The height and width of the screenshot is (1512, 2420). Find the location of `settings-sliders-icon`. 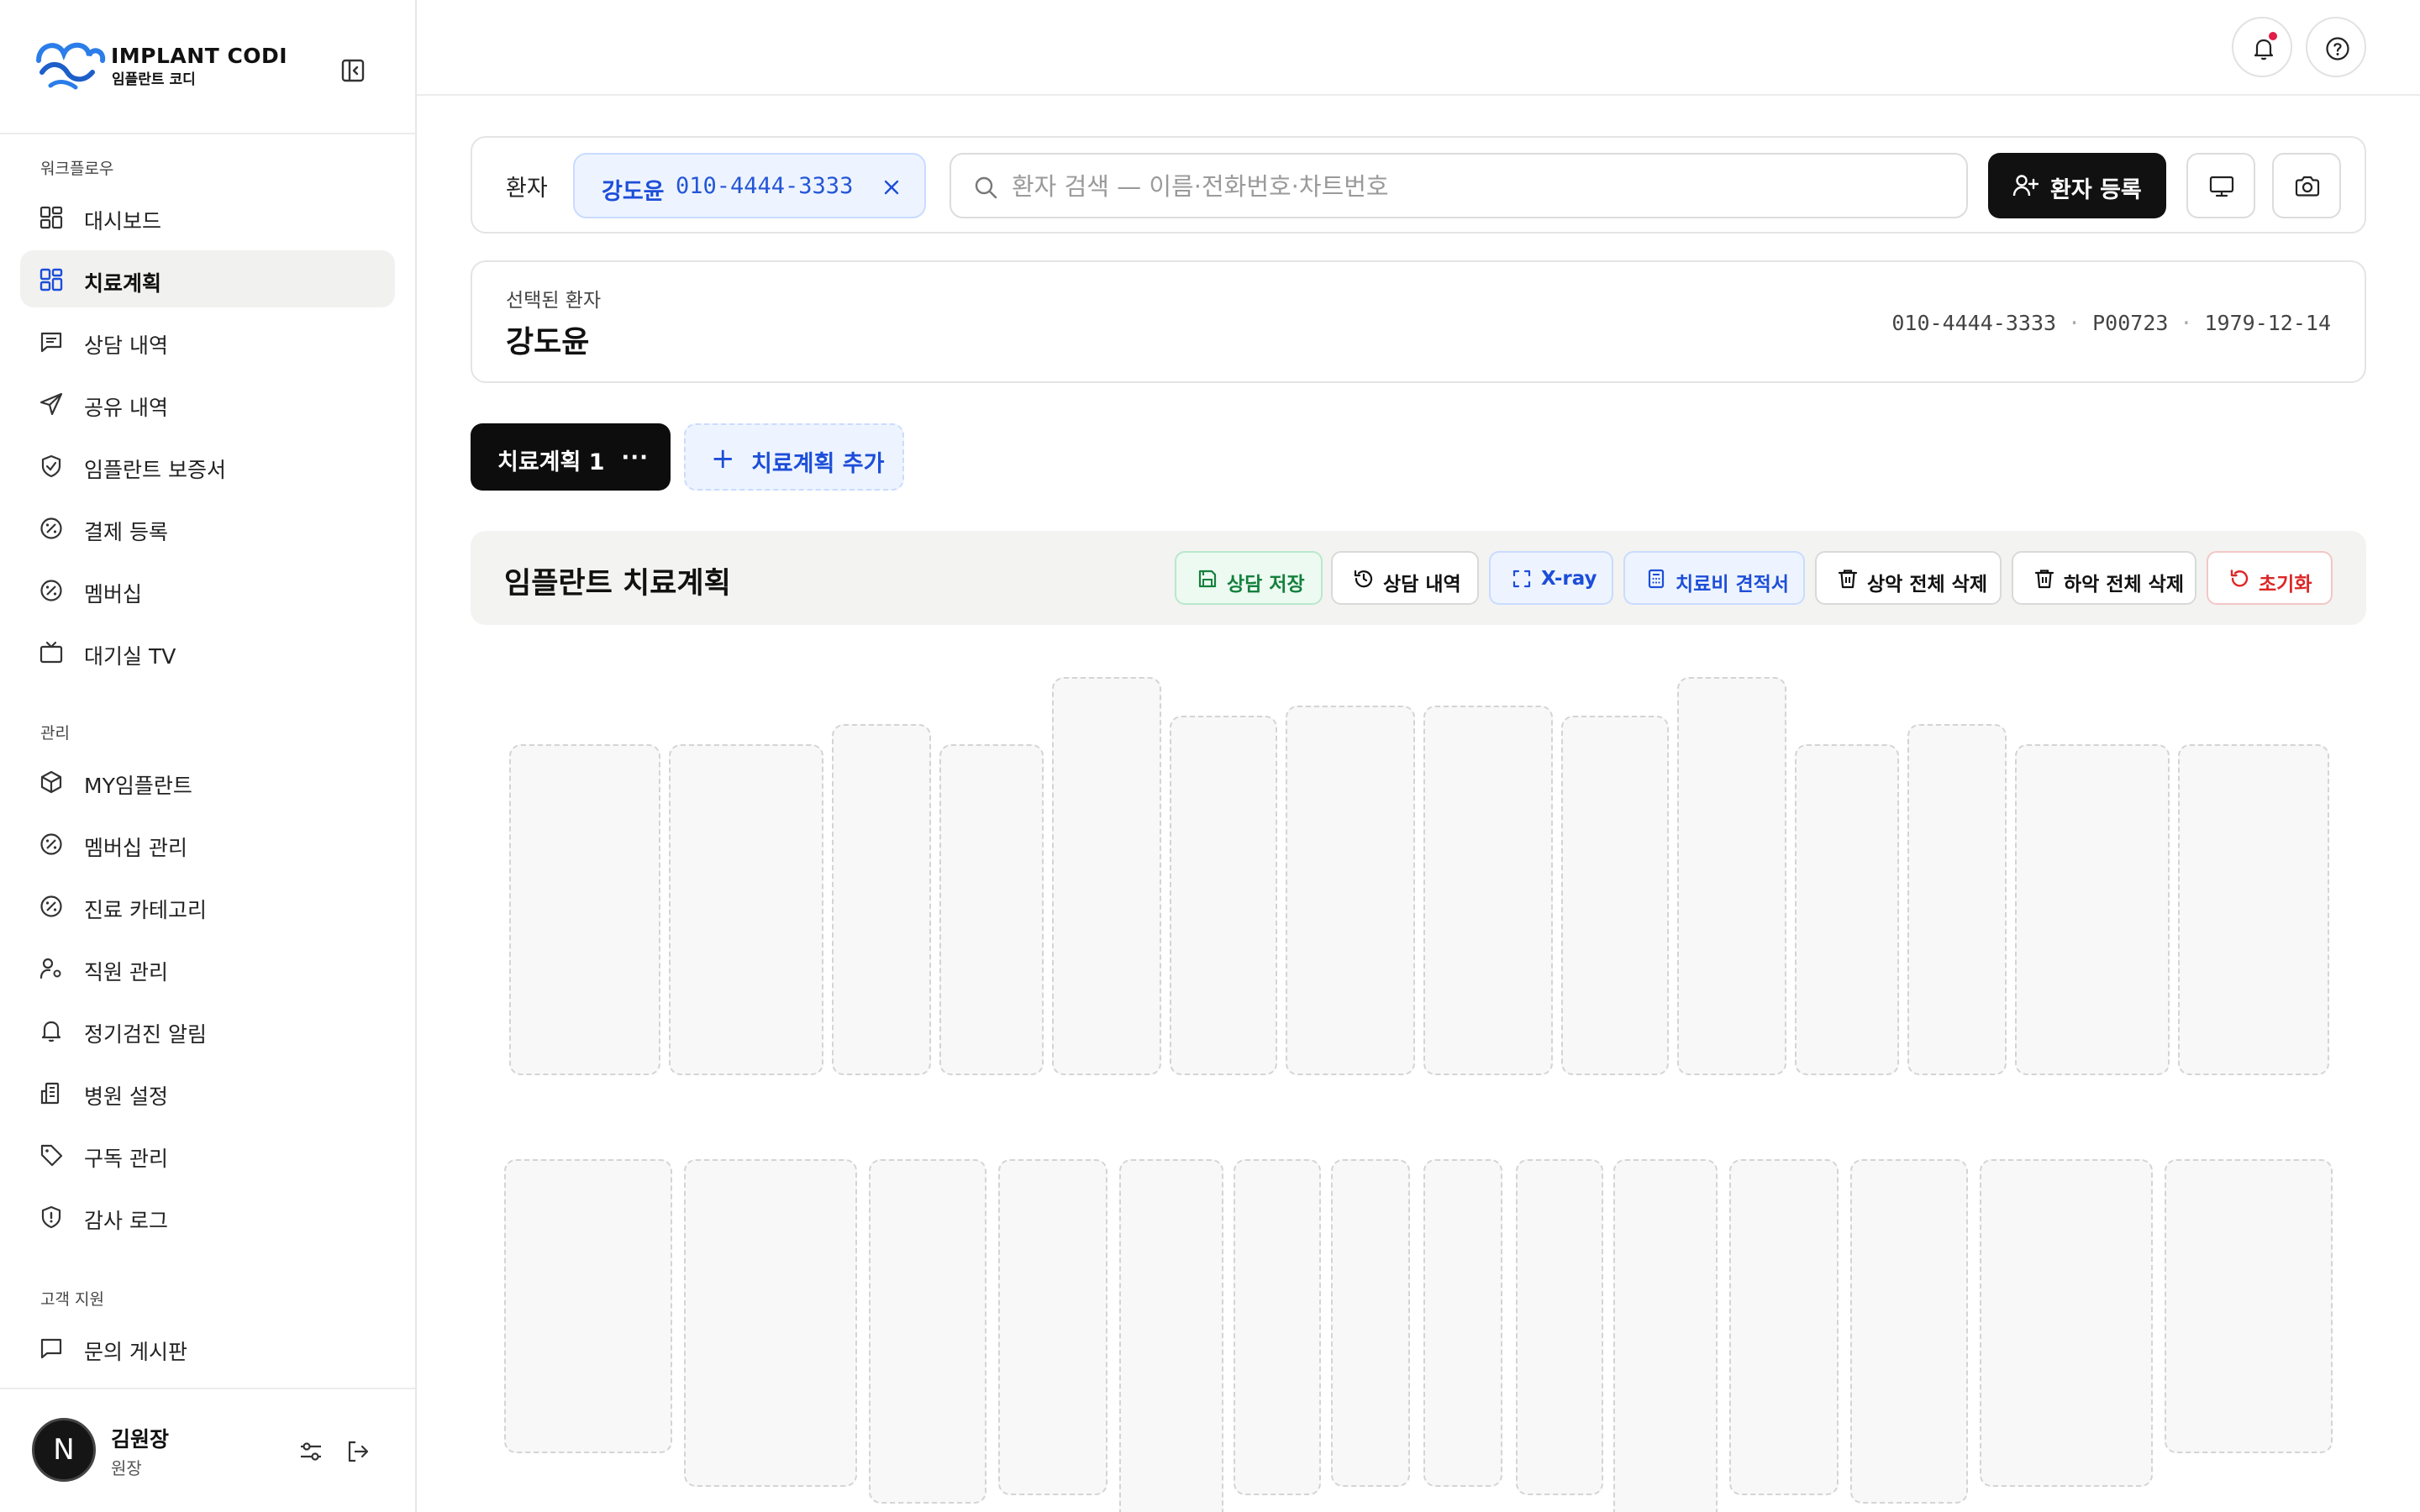

settings-sliders-icon is located at coordinates (310, 1451).